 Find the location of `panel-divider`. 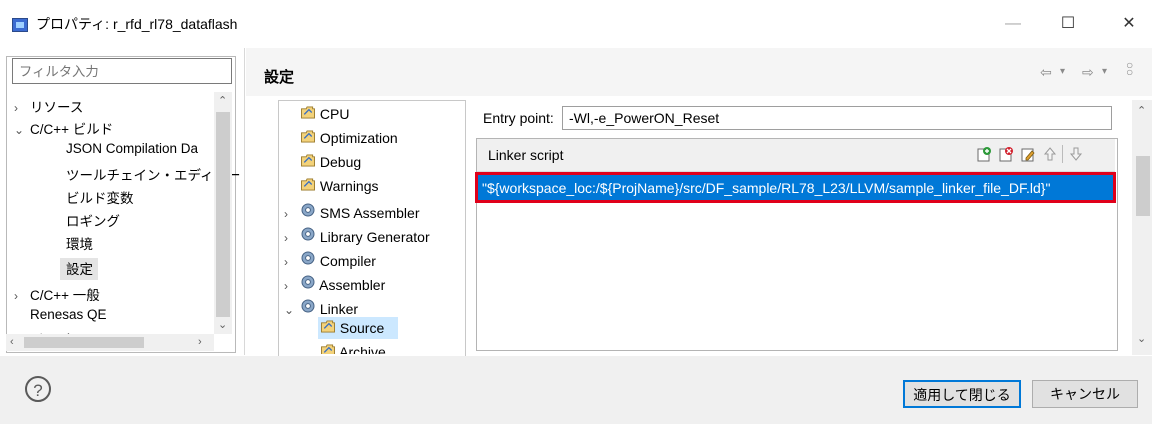

panel-divider is located at coordinates (244, 201).